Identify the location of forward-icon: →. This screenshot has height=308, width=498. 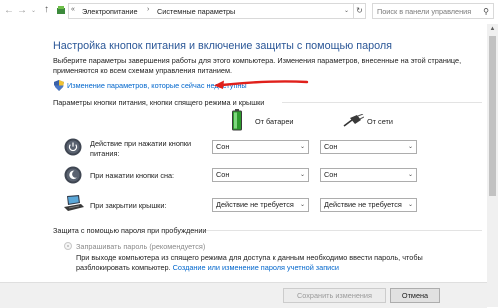
(22, 11).